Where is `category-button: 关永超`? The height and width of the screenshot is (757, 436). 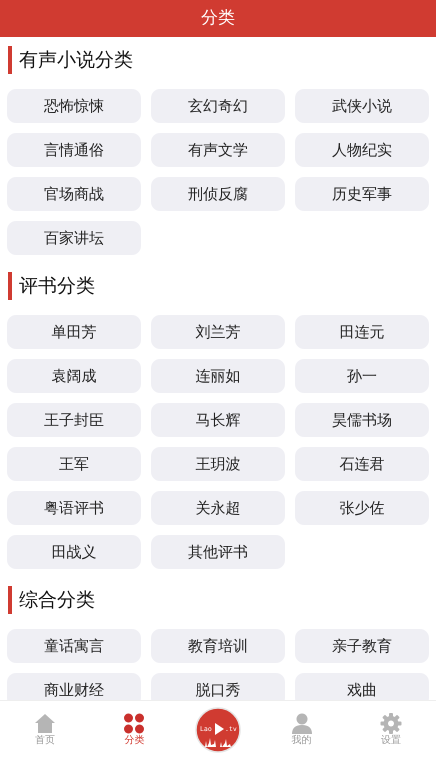 category-button: 关永超 is located at coordinates (218, 508).